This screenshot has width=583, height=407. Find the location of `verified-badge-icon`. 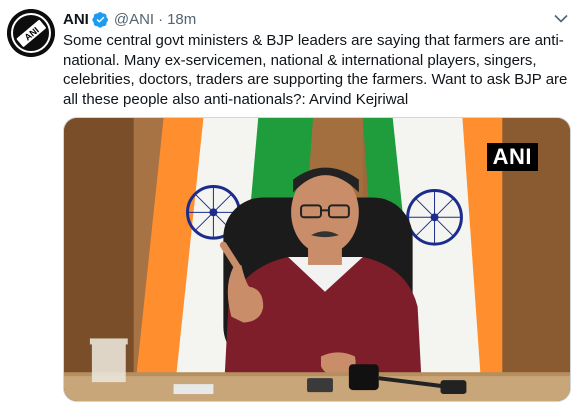

verified-badge-icon is located at coordinates (100, 19).